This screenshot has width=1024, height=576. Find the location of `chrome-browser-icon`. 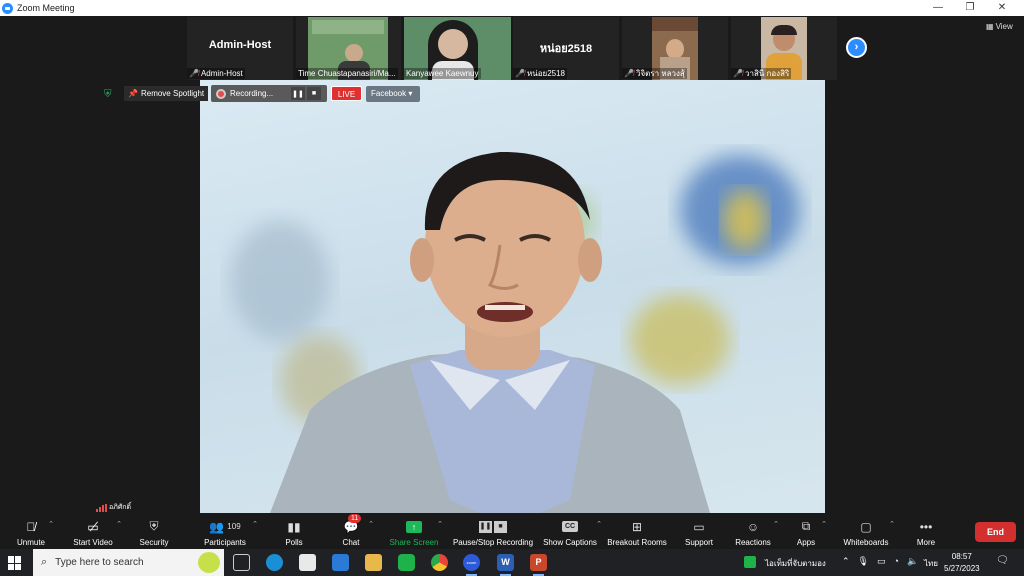

chrome-browser-icon is located at coordinates (439, 562).